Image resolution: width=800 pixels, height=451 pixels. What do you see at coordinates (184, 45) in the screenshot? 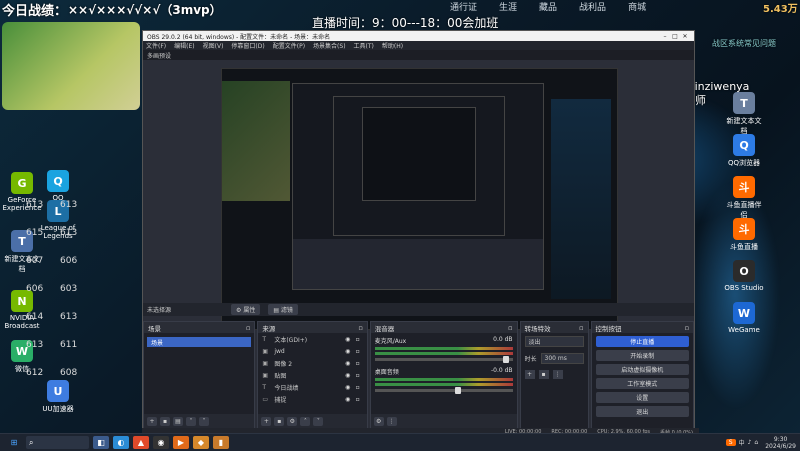
I see `menu-item: 编辑(E)` at bounding box center [184, 45].